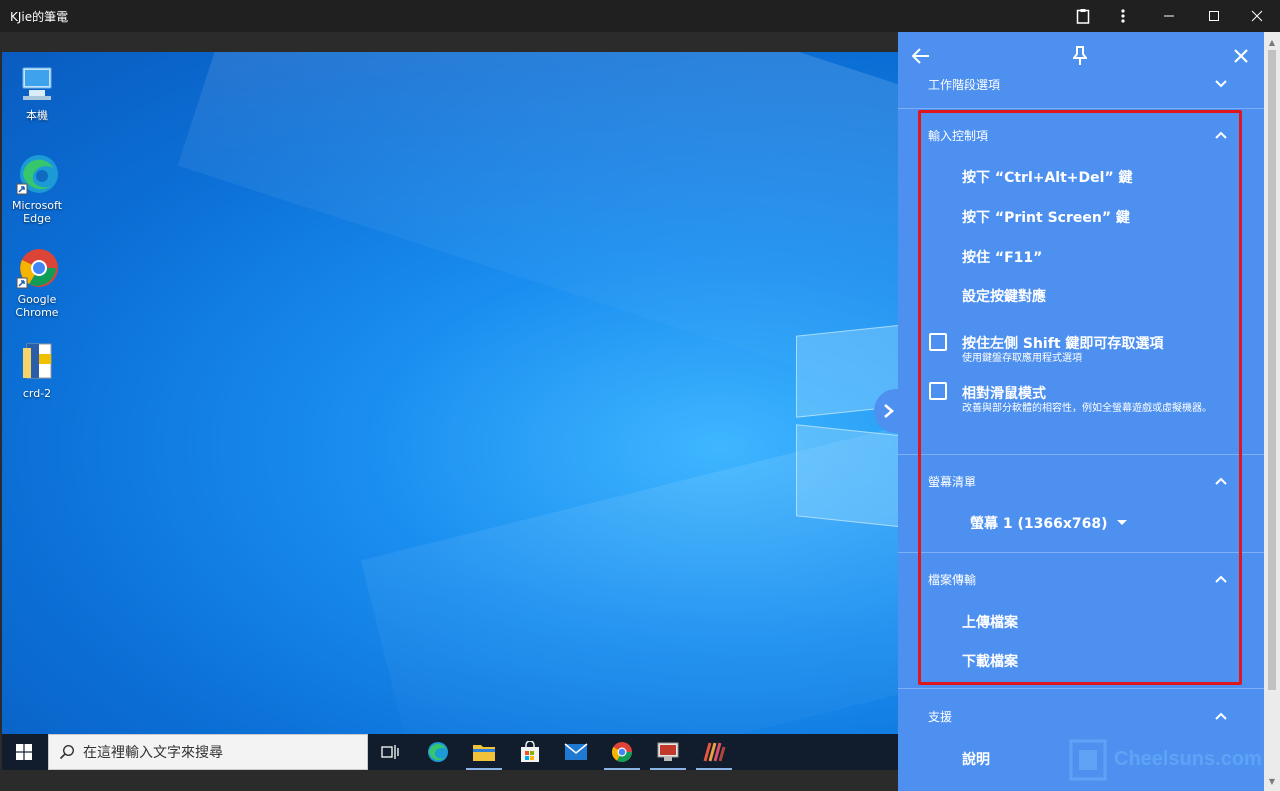  Describe the element at coordinates (990, 661) in the screenshot. I see `action-download-file: 下載檔案` at that location.